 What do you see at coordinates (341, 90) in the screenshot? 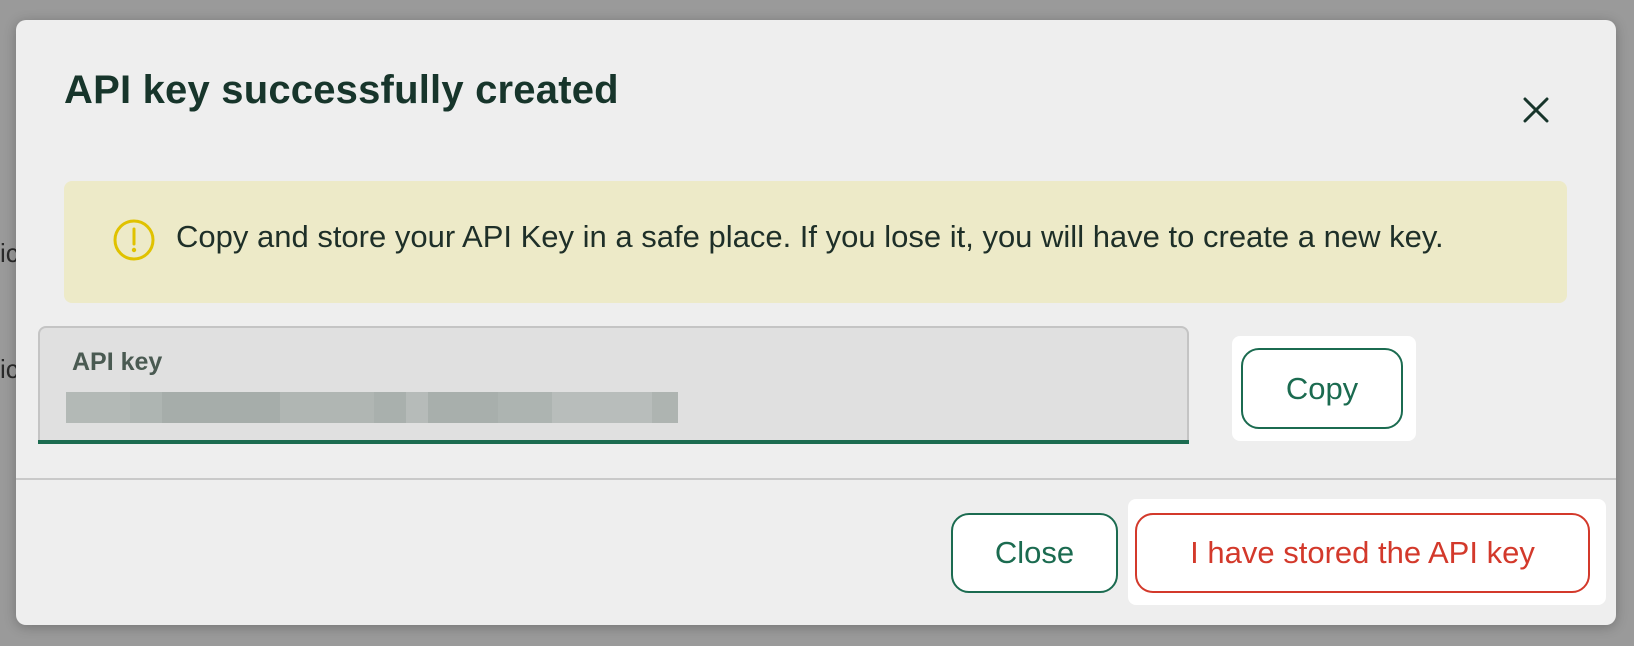
I see `dialog-title: API key successfully created` at bounding box center [341, 90].